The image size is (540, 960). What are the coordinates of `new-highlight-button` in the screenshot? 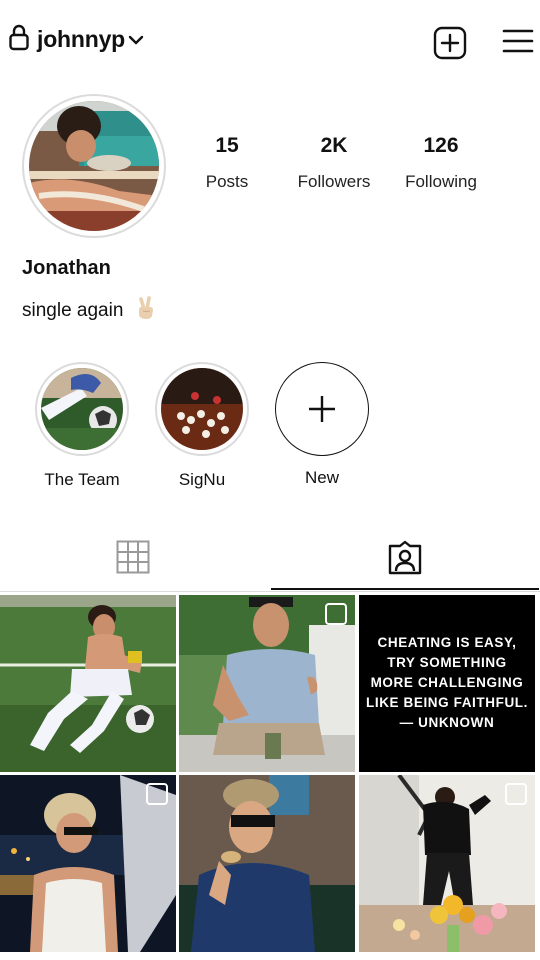 It's located at (322, 409).